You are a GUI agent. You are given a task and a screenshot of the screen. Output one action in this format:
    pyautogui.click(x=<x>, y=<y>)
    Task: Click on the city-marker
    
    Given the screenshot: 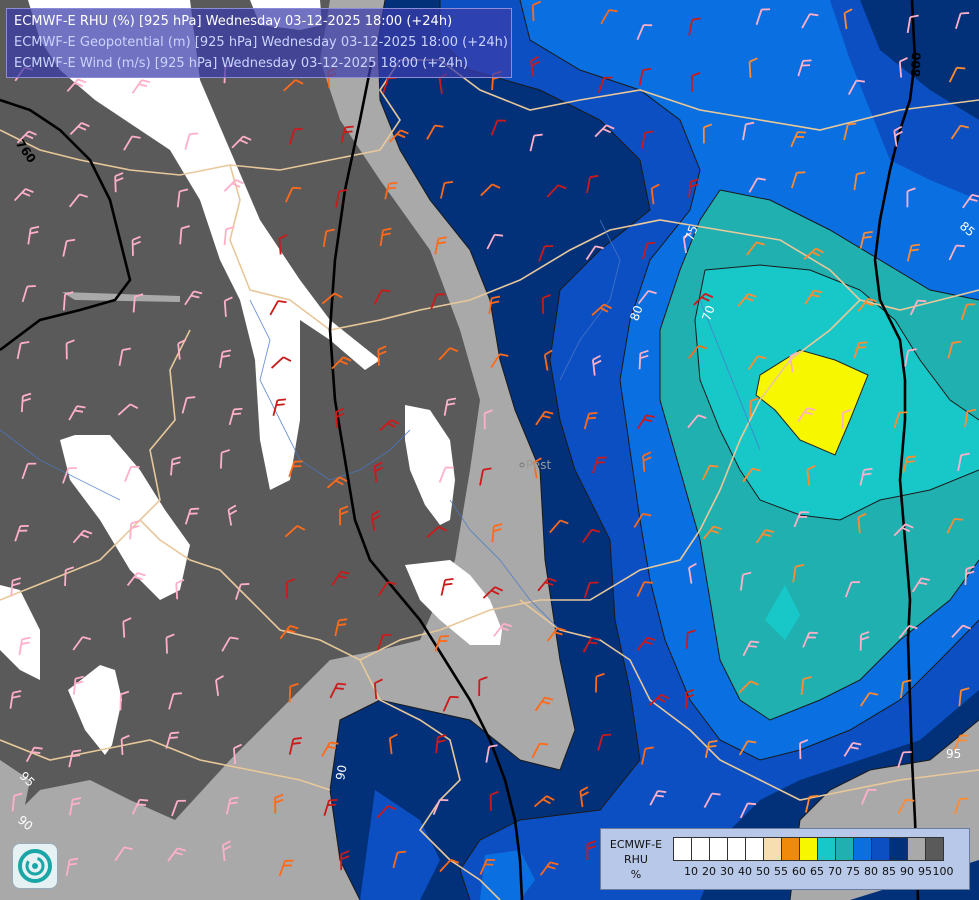 What is the action you would take?
    pyautogui.click(x=522, y=465)
    